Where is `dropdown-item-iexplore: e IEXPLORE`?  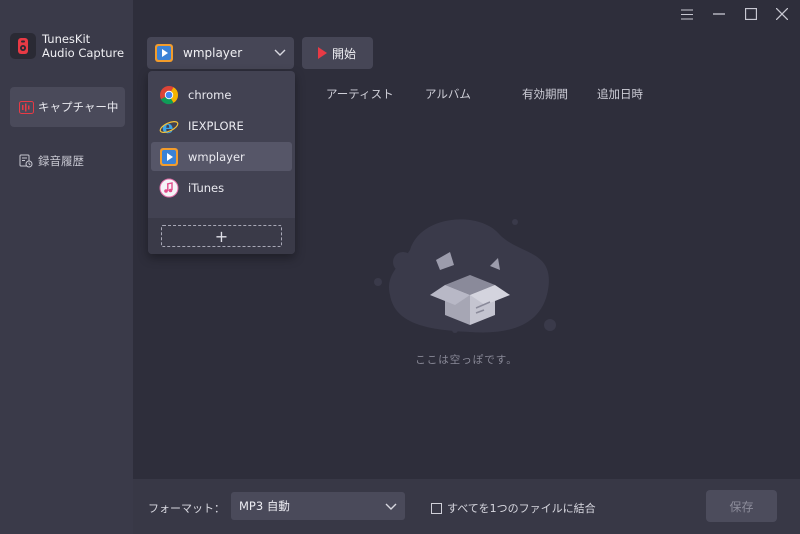
dropdown-item-iexplore: e IEXPLORE is located at coordinates (221, 125).